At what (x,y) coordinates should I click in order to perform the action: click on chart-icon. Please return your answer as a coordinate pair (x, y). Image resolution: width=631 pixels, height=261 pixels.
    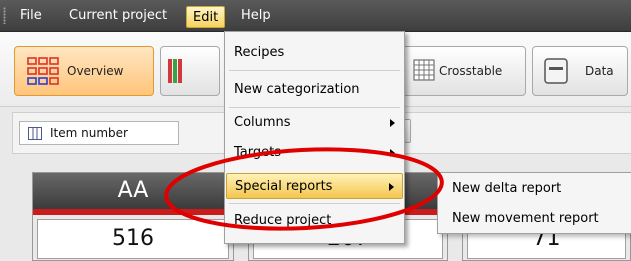
    Looking at the image, I should click on (175, 71).